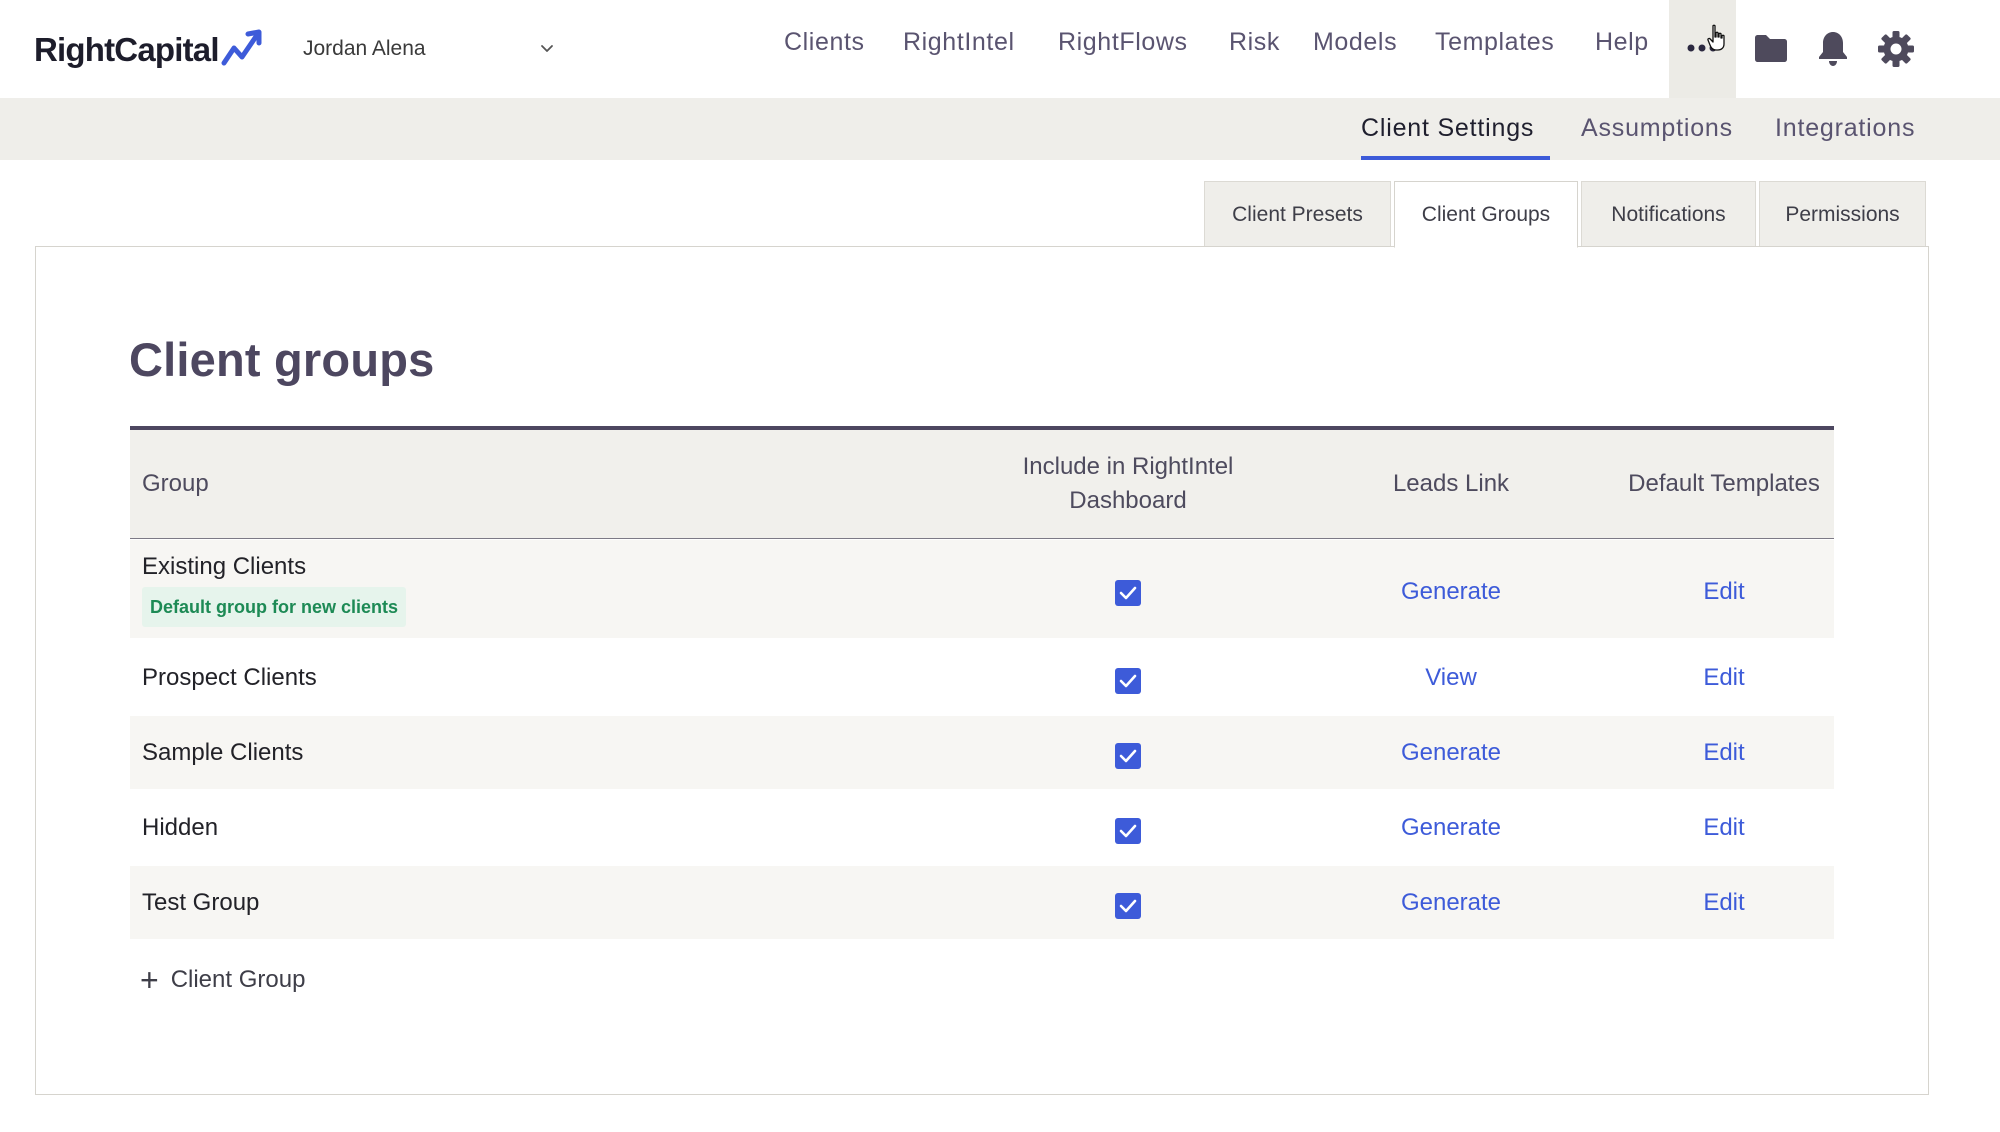 The height and width of the screenshot is (1132, 2000). I want to click on header-dashboard-line2: Dashboard, so click(1128, 500).